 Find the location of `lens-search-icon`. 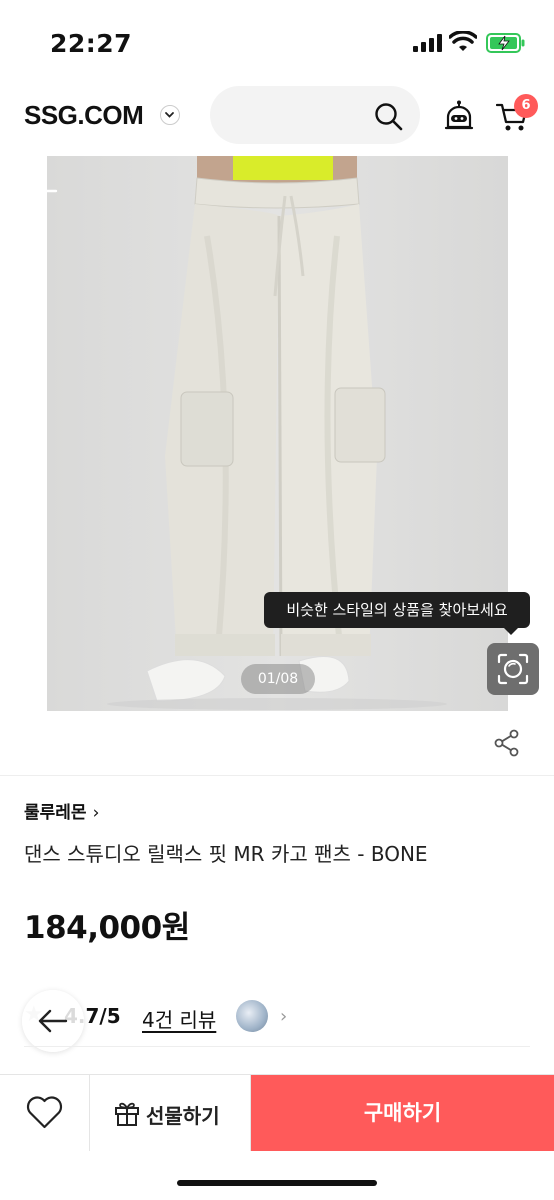

lens-search-icon is located at coordinates (513, 669).